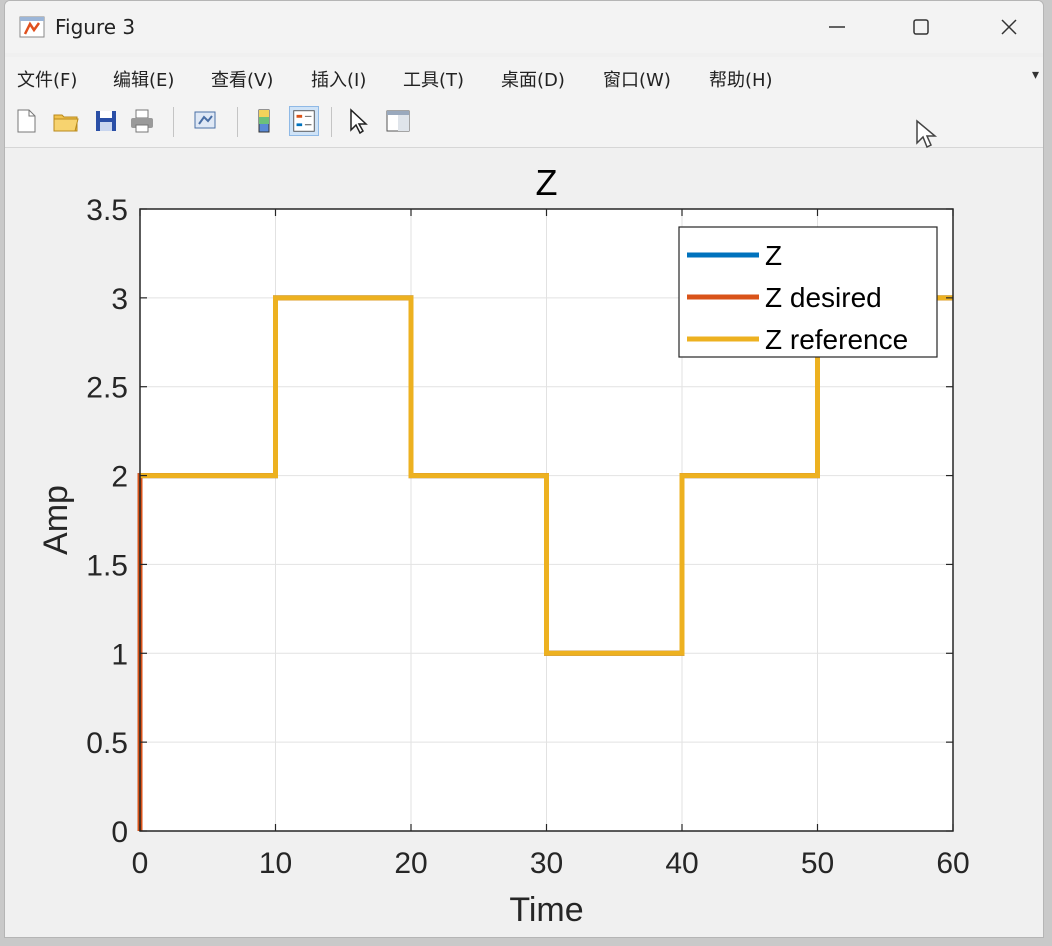 Image resolution: width=1052 pixels, height=946 pixels. Describe the element at coordinates (338, 79) in the screenshot. I see `menu-insert: 插入(I)` at that location.